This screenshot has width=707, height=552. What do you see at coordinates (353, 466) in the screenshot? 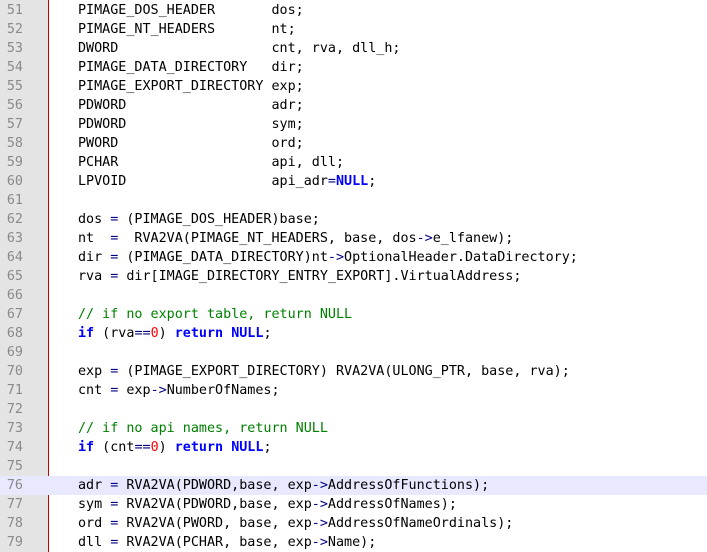
I see `code-line: 75` at bounding box center [353, 466].